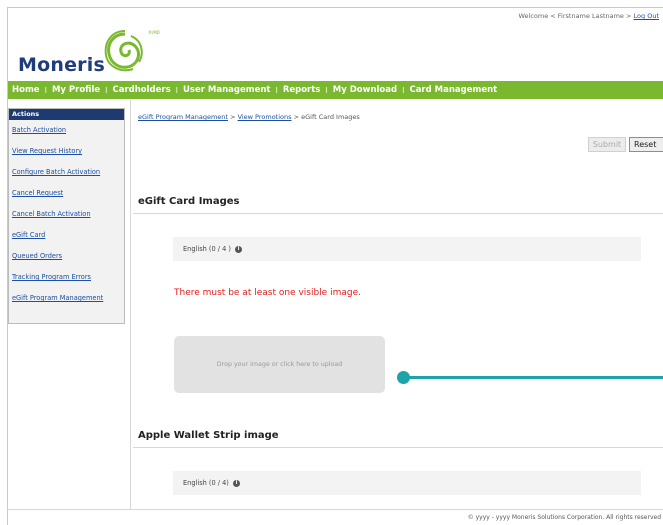 The height and width of the screenshot is (525, 663). What do you see at coordinates (51, 214) in the screenshot?
I see `sidebar-link-cancel-batch-activation: Cancel Batch Activation` at bounding box center [51, 214].